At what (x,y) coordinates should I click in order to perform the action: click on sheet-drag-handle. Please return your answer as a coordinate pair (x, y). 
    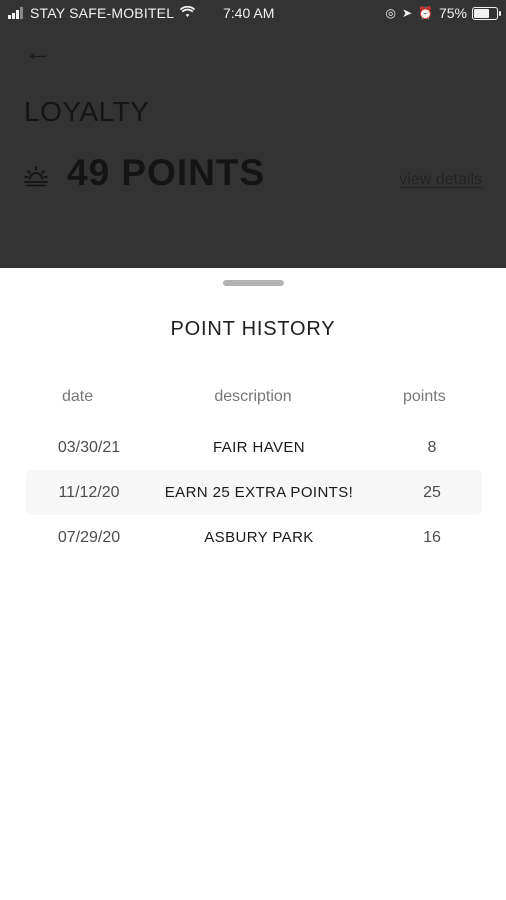
    Looking at the image, I should click on (253, 283).